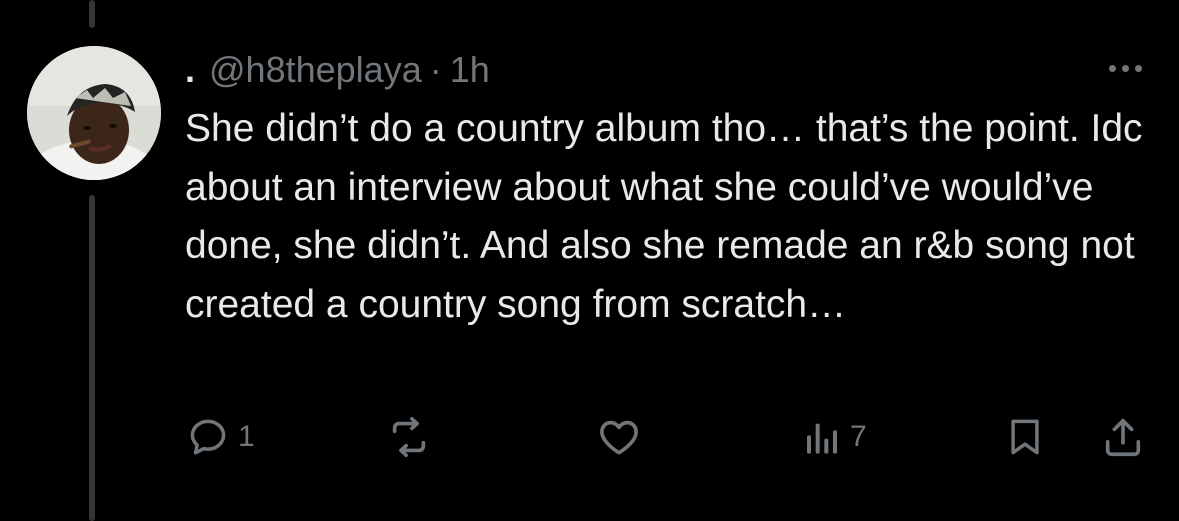 The image size is (1179, 521). What do you see at coordinates (92, 358) in the screenshot?
I see `thread-connector-bottom` at bounding box center [92, 358].